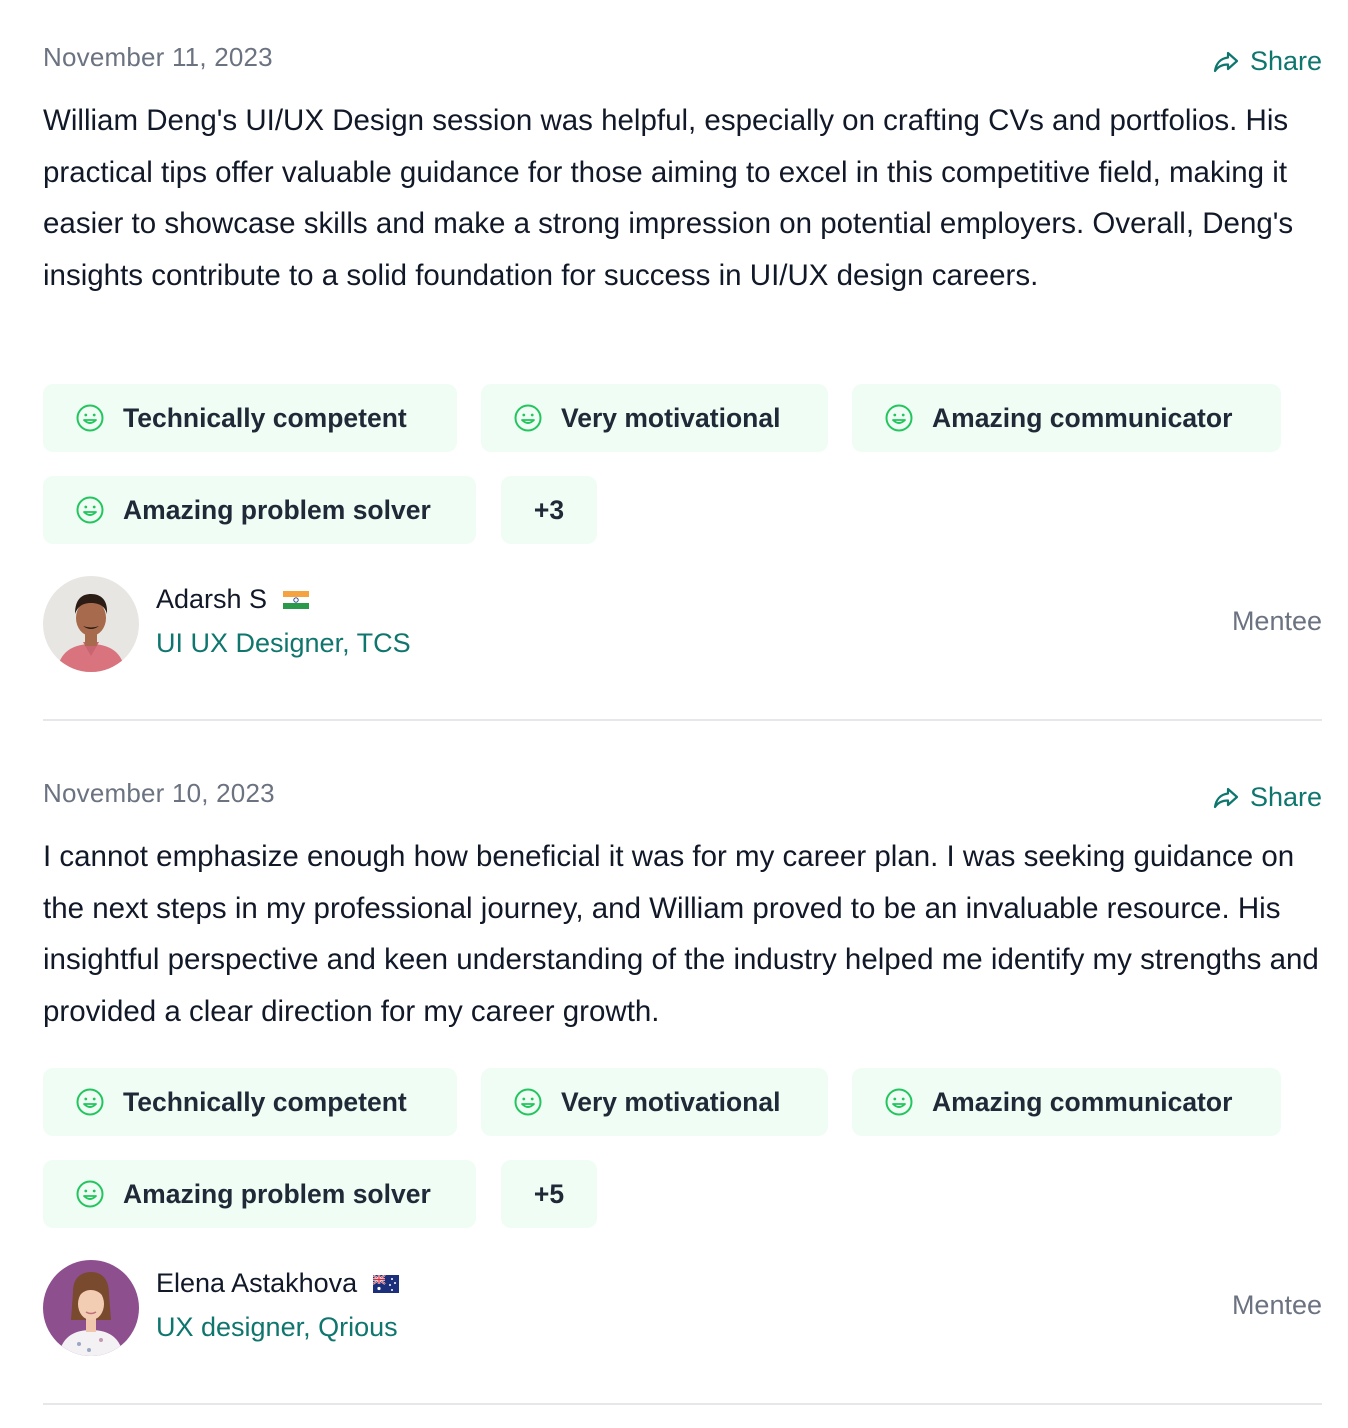 The height and width of the screenshot is (1428, 1348). Describe the element at coordinates (159, 793) in the screenshot. I see `review-date: November 10, 2023` at that location.